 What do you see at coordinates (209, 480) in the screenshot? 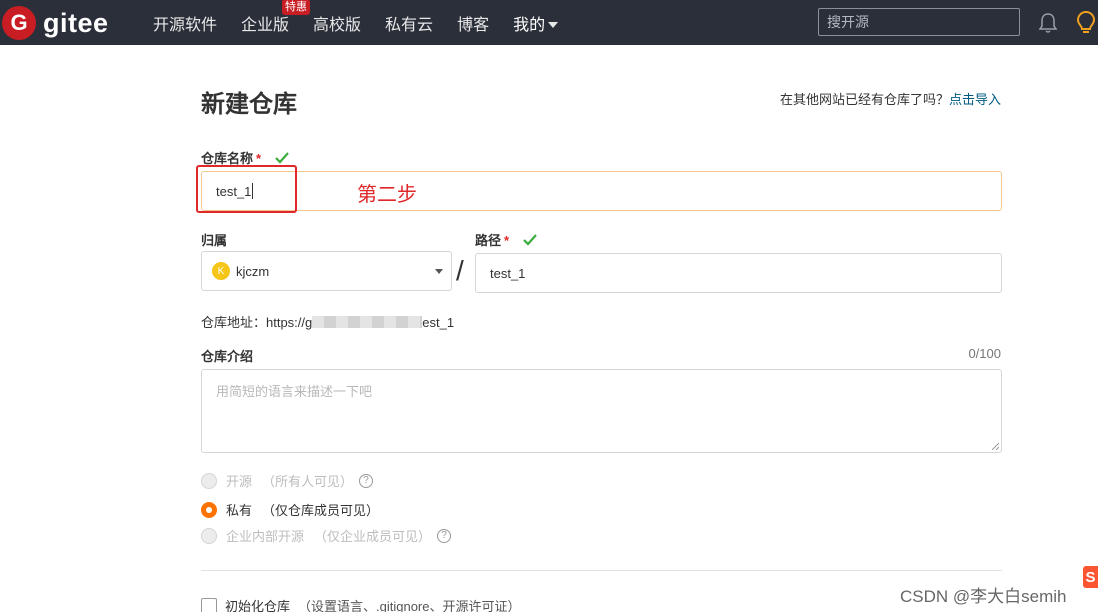
I see `radio-public` at bounding box center [209, 480].